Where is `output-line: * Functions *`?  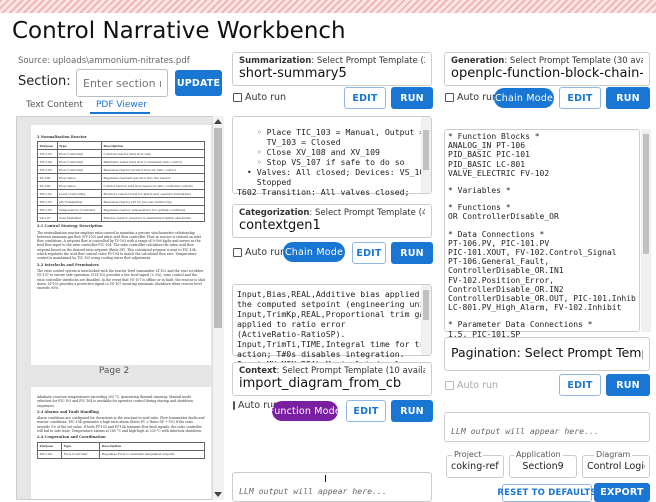 output-line: * Functions * is located at coordinates (479, 208).